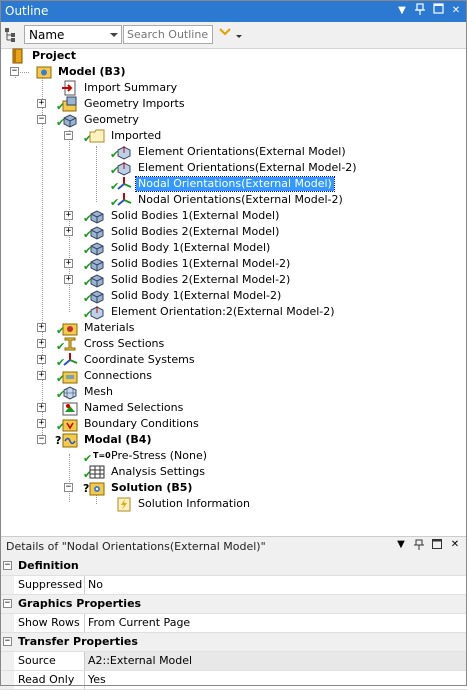  What do you see at coordinates (237, 168) in the screenshot?
I see `tree-imported-item: Element Orientations(External Model-2)` at bounding box center [237, 168].